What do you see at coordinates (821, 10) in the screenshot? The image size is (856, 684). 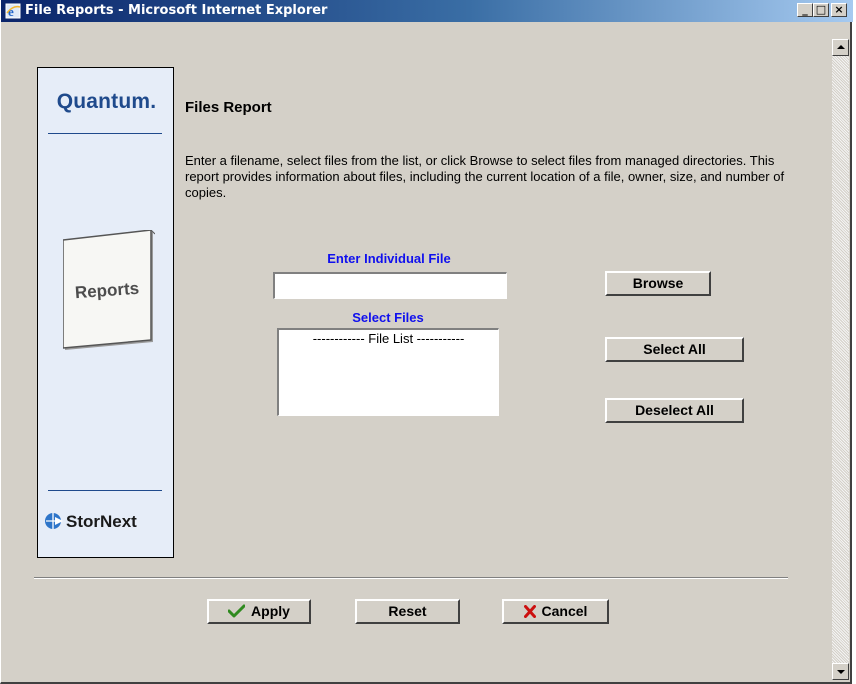 I see `maximize-button: □` at bounding box center [821, 10].